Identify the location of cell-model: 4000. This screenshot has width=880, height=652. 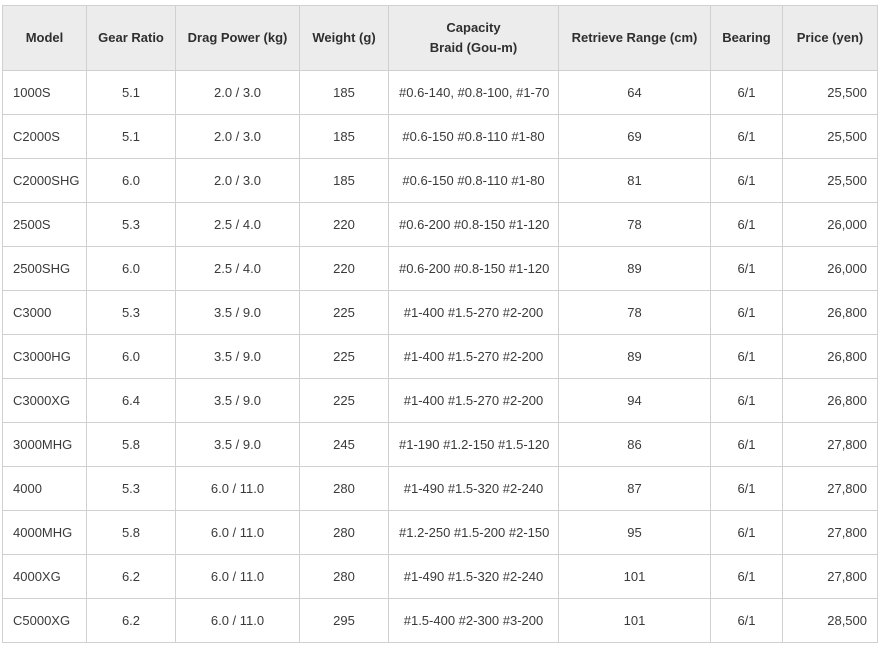
(44, 488).